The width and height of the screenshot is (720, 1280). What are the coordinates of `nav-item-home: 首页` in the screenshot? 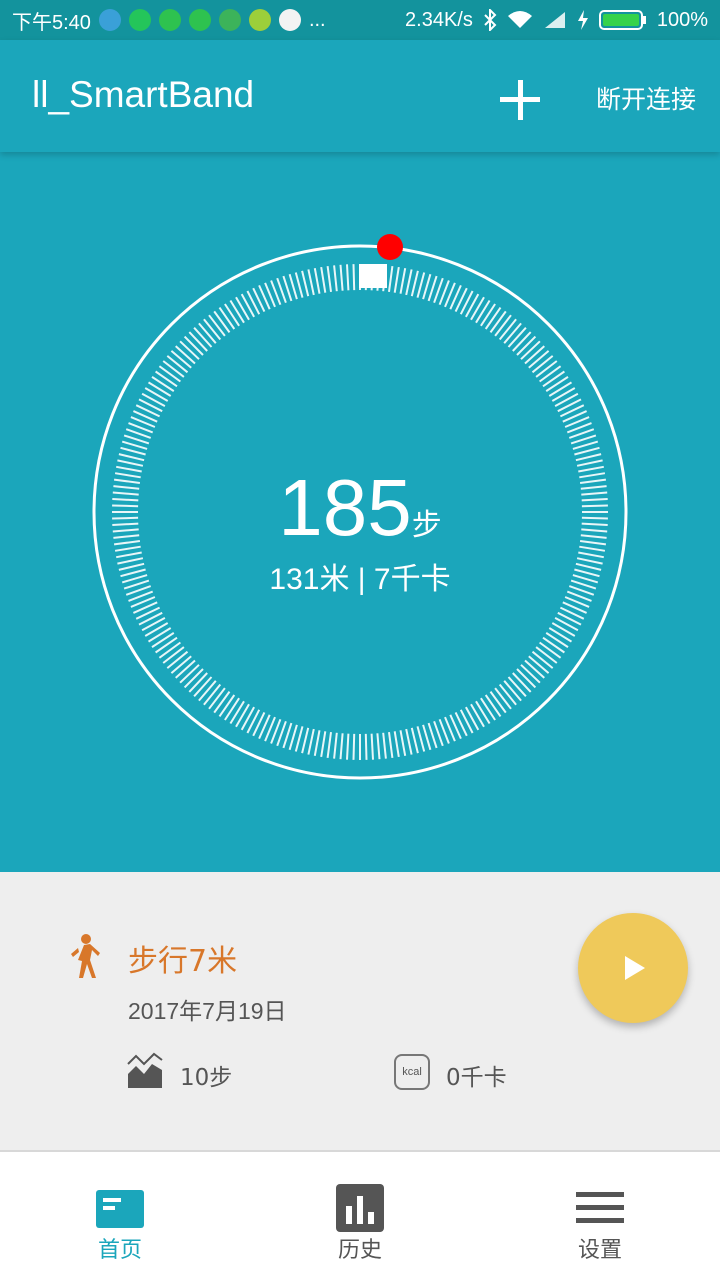 It's located at (120, 1224).